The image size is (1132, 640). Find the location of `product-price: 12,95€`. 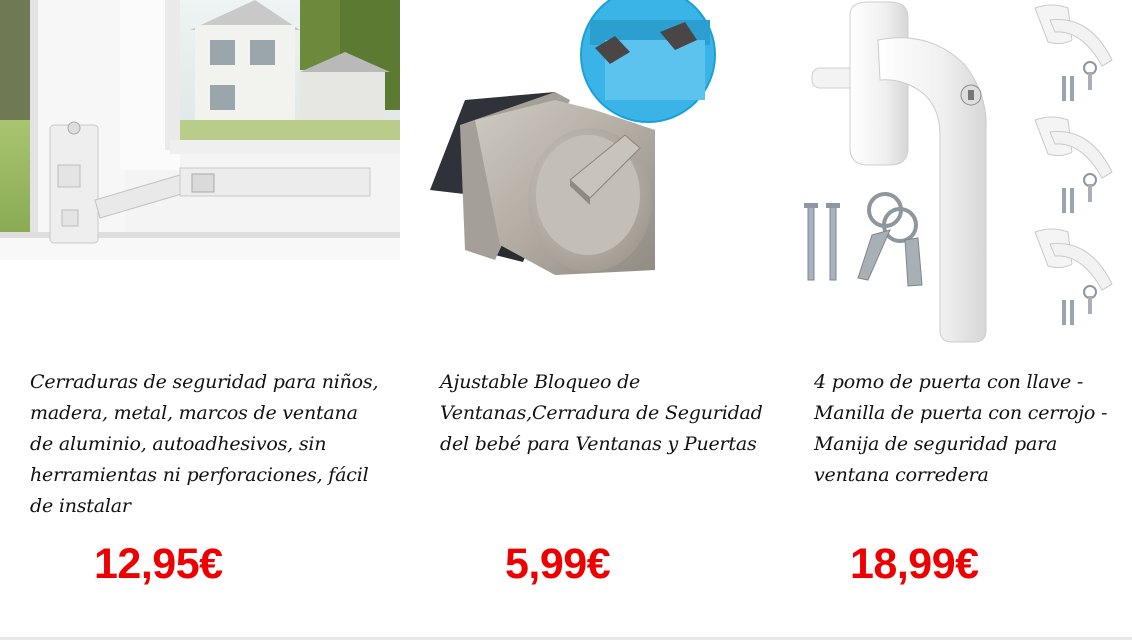

product-price: 12,95€ is located at coordinates (158, 564).